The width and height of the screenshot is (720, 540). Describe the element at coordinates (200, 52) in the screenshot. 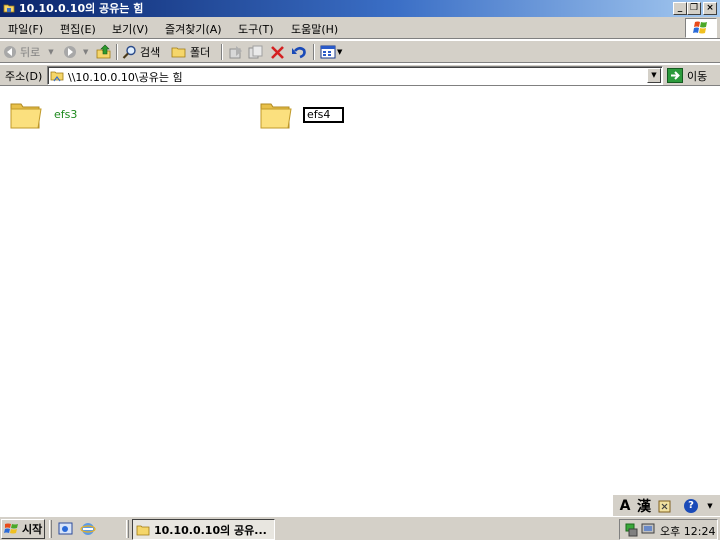

I see `folders-label: 폴더` at that location.